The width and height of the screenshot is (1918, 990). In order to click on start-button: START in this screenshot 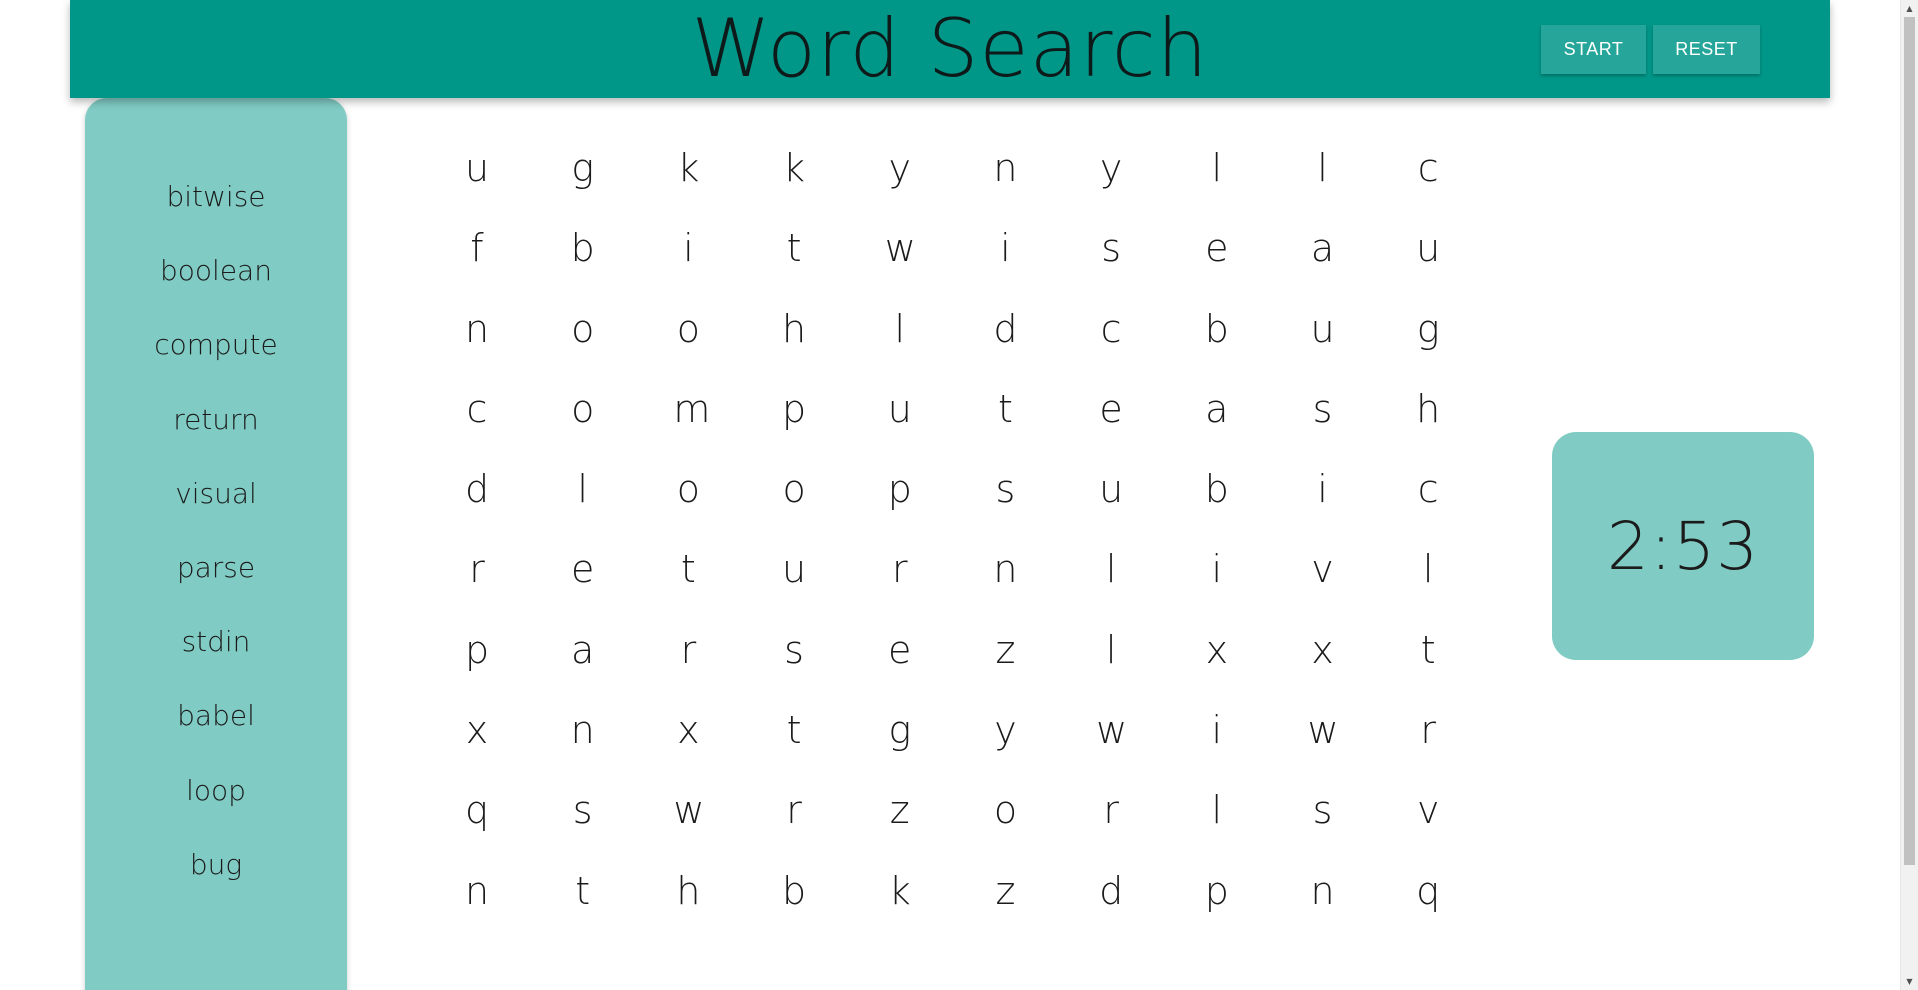, I will do `click(1593, 49)`.